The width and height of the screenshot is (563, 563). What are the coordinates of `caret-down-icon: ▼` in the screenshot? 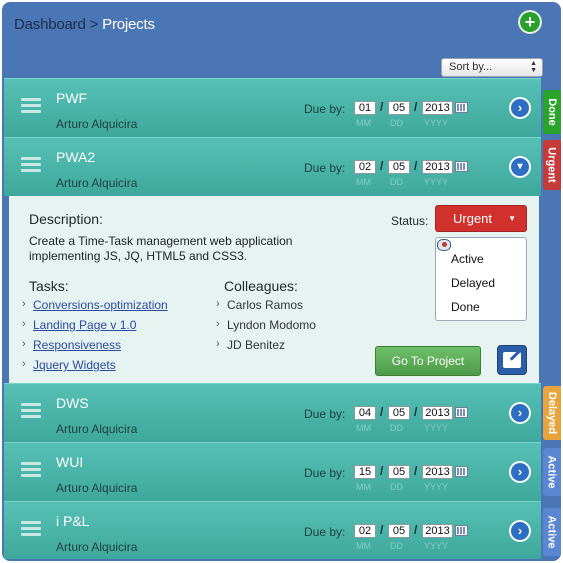 It's located at (512, 218).